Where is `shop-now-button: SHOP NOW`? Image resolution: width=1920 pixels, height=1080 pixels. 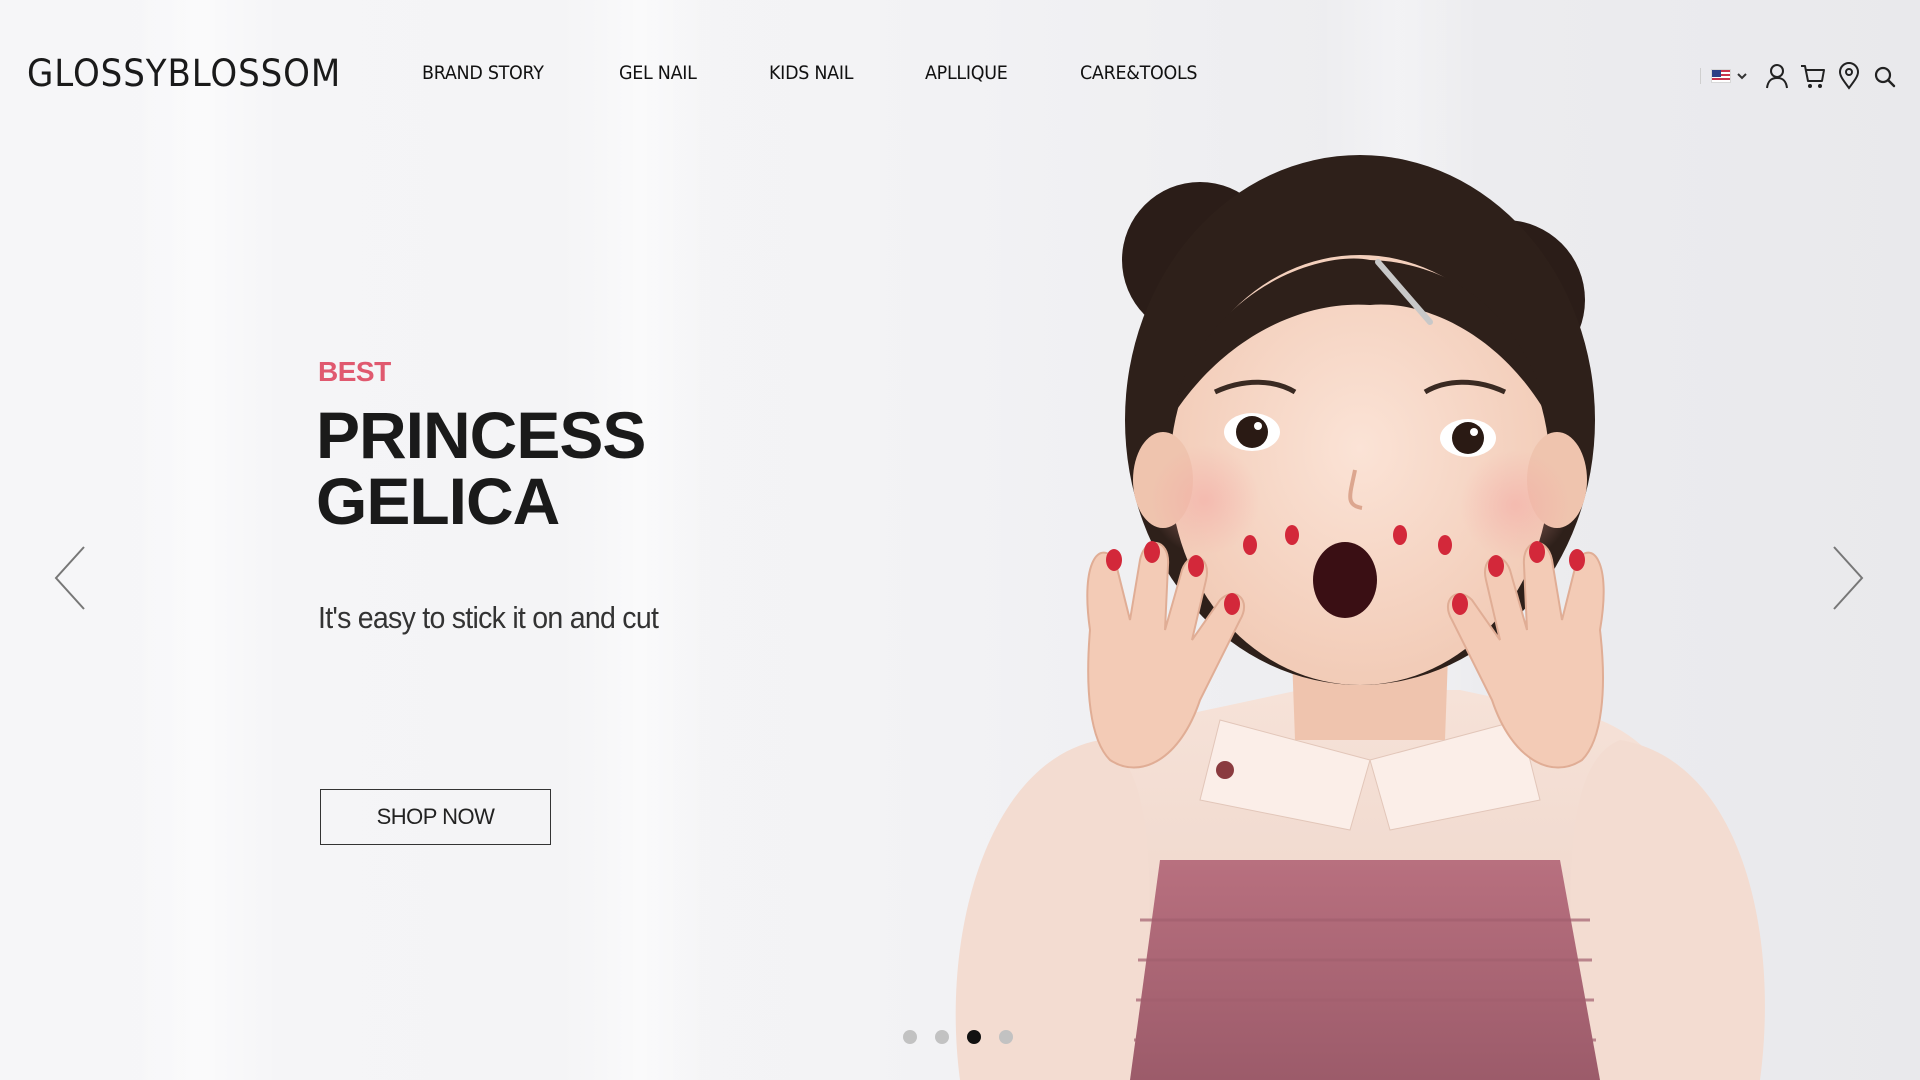 shop-now-button: SHOP NOW is located at coordinates (435, 817).